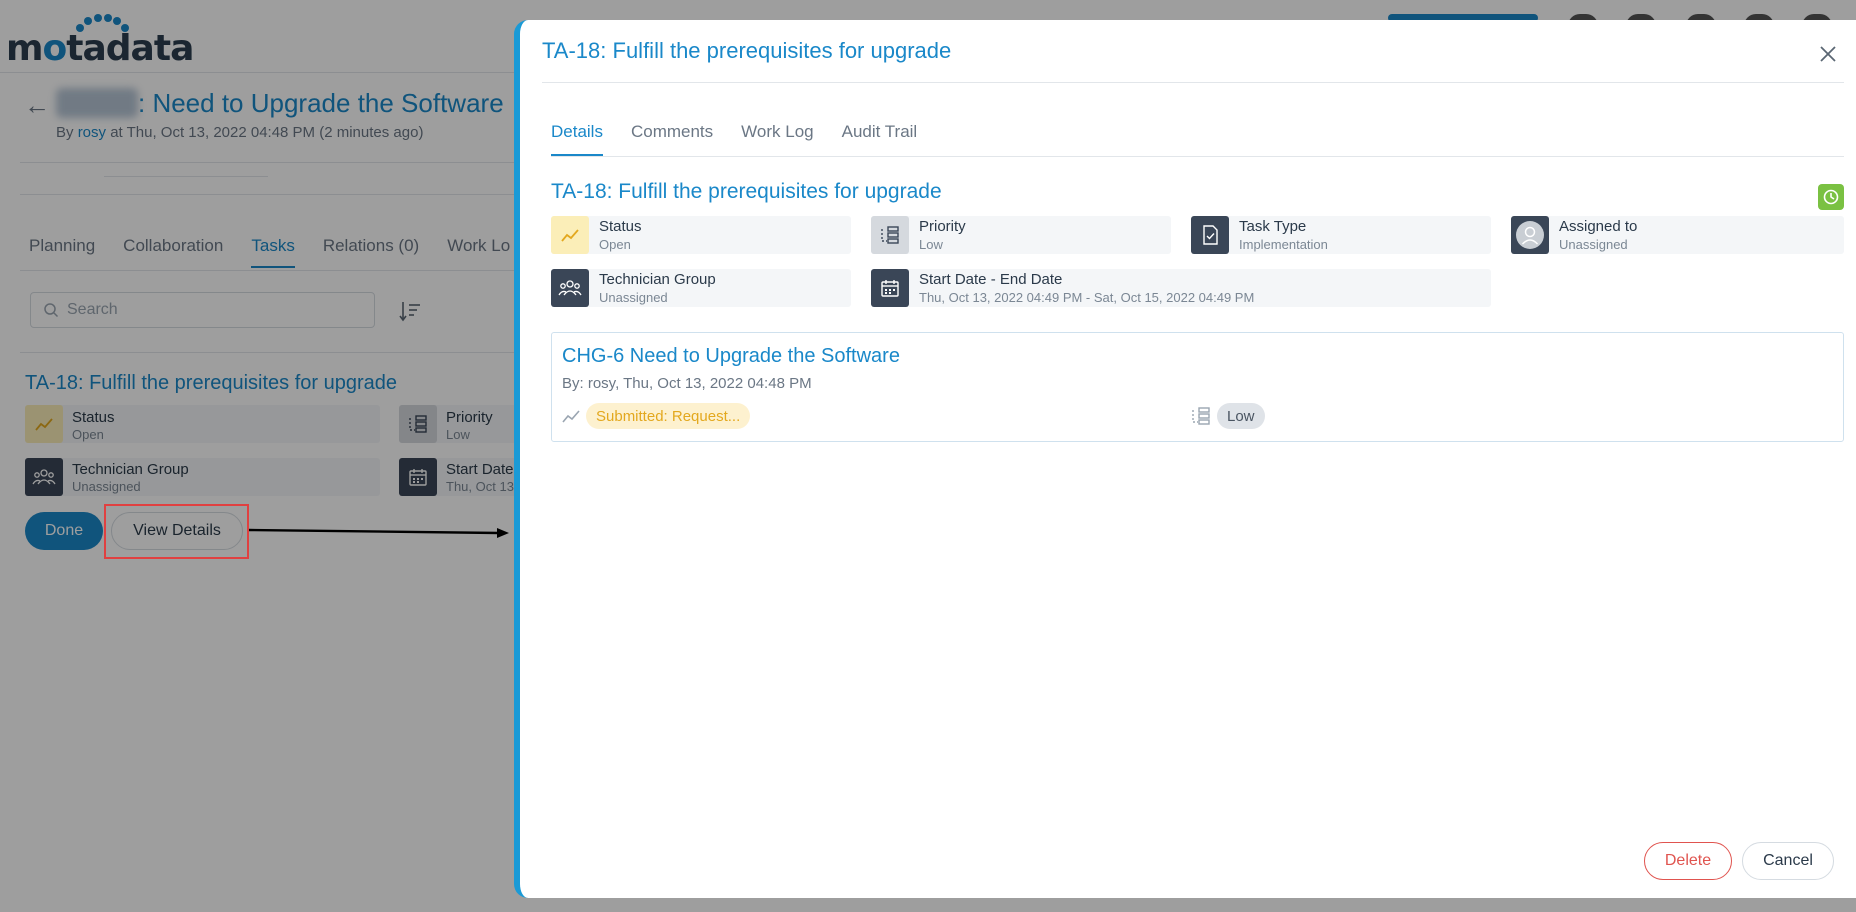  What do you see at coordinates (176, 531) in the screenshot?
I see `highlight-box` at bounding box center [176, 531].